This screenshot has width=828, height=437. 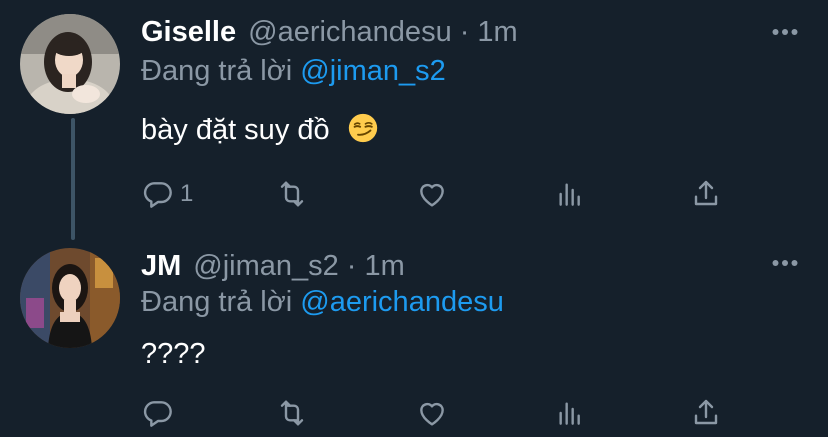 I want to click on display-name: JM, so click(x=161, y=266).